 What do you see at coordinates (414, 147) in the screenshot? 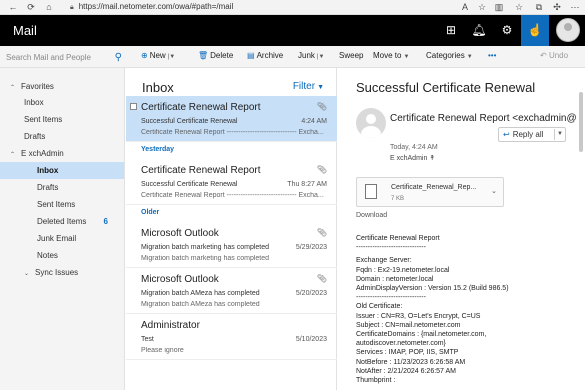
I see `email-timestamp: Today, 4:24 AM` at bounding box center [414, 147].